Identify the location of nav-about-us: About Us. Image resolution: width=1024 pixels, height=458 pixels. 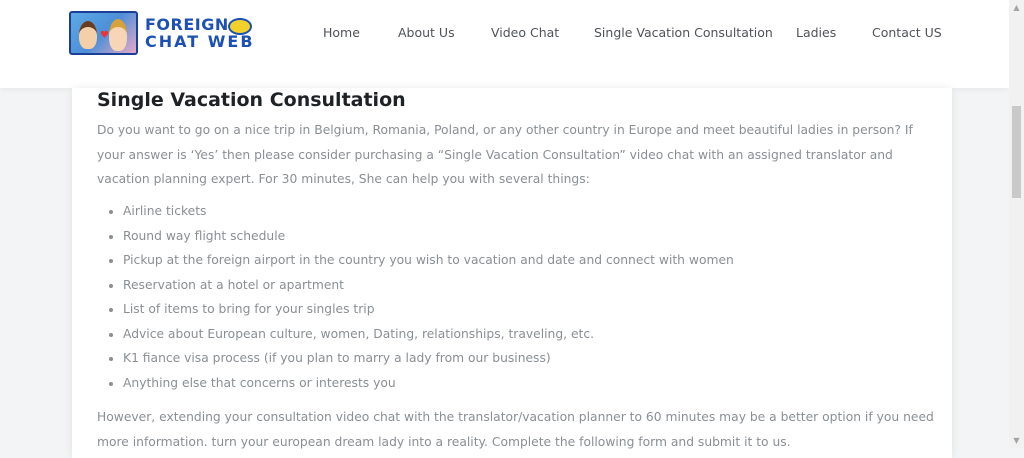
(426, 32).